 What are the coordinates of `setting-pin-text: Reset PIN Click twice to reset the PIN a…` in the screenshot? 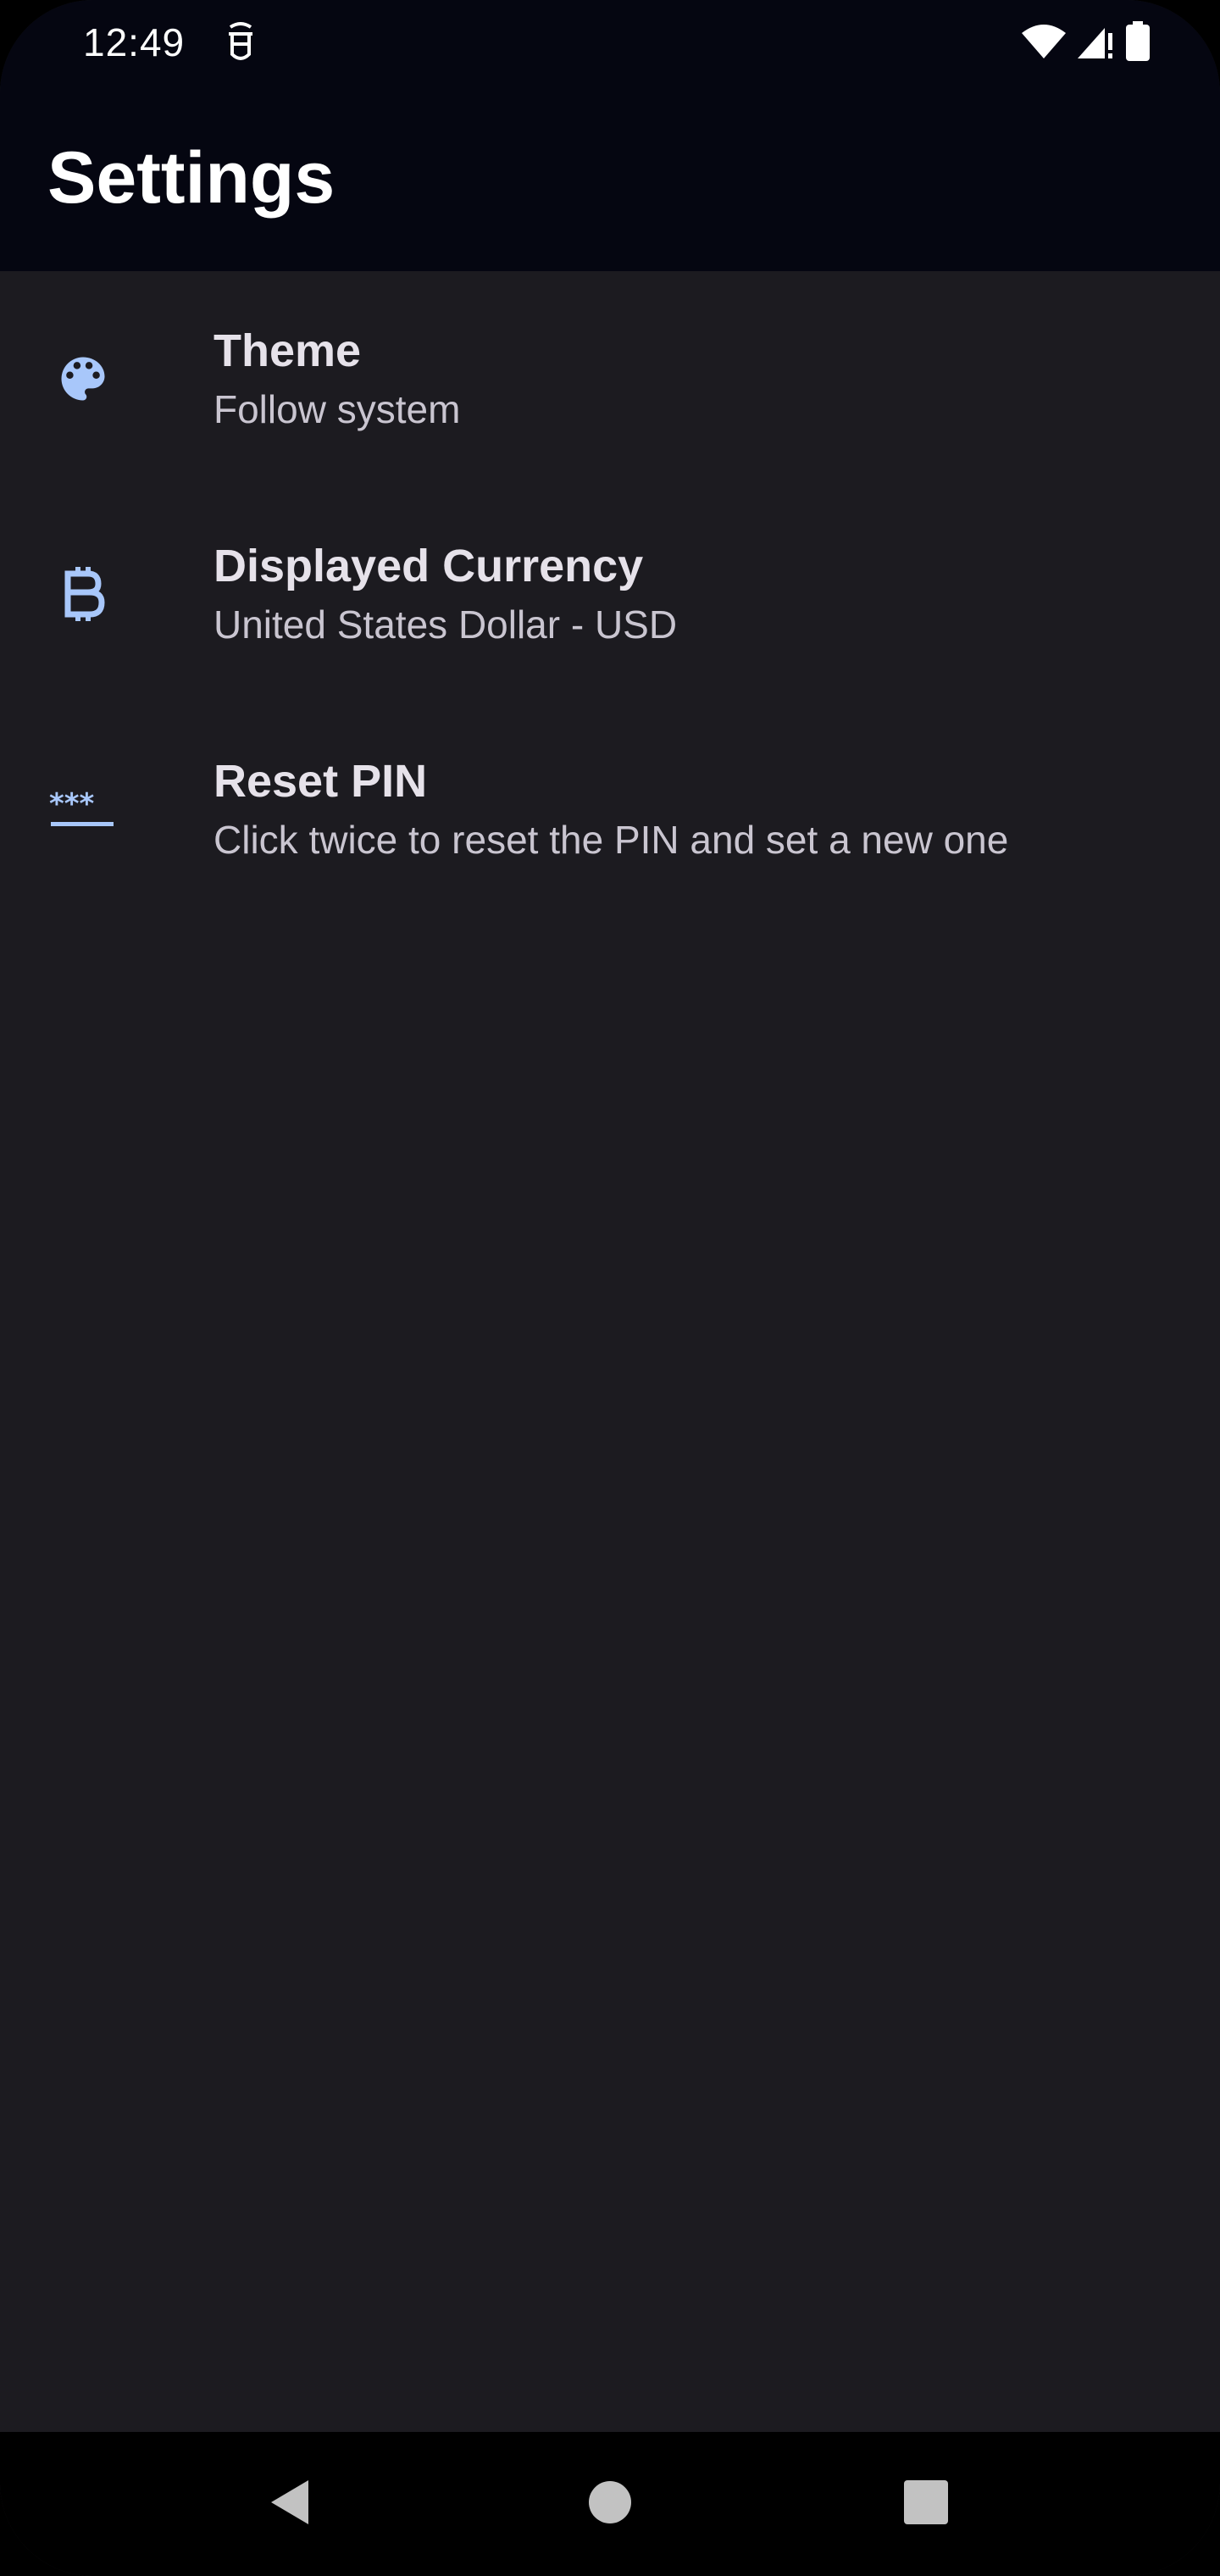 It's located at (700, 809).